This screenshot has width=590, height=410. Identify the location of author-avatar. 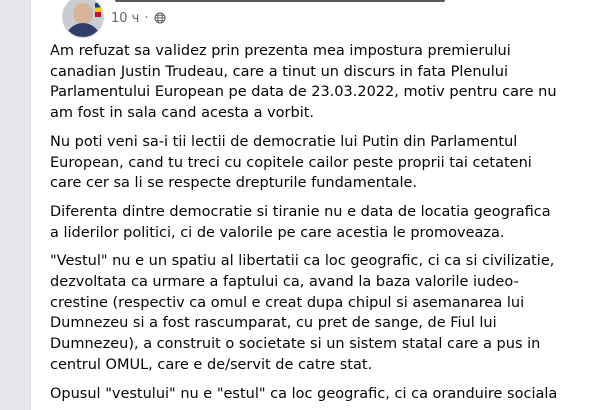
(83, 19).